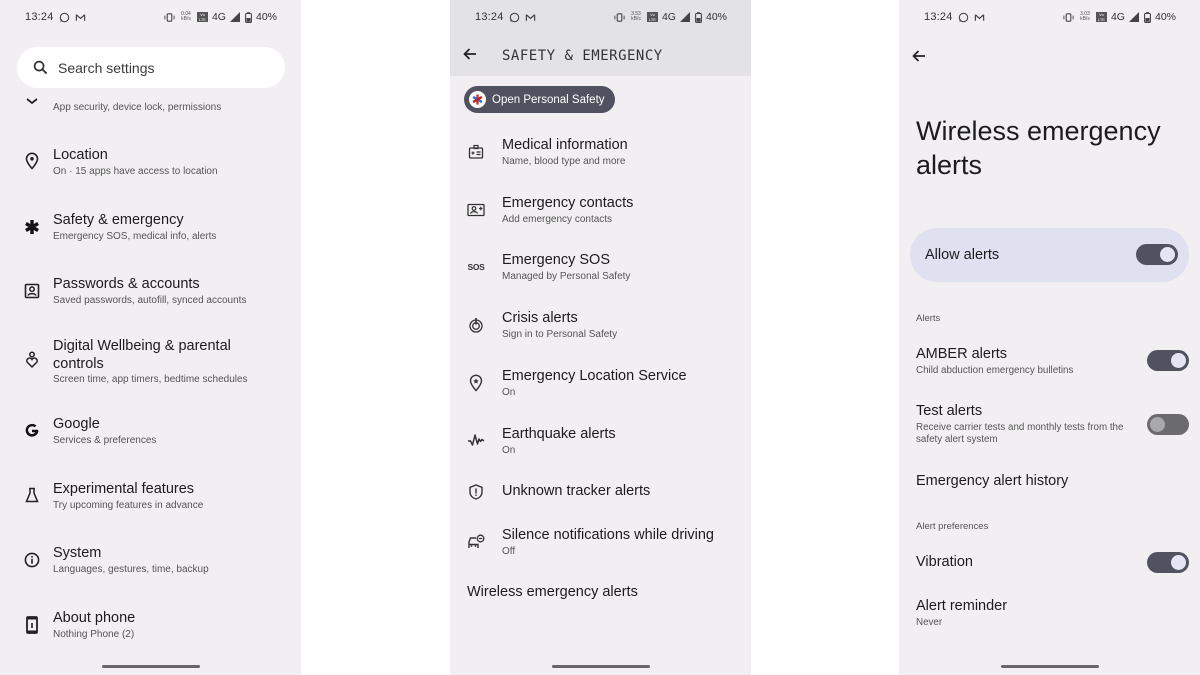 The image size is (1200, 675). I want to click on phone-icon, so click(32, 625).